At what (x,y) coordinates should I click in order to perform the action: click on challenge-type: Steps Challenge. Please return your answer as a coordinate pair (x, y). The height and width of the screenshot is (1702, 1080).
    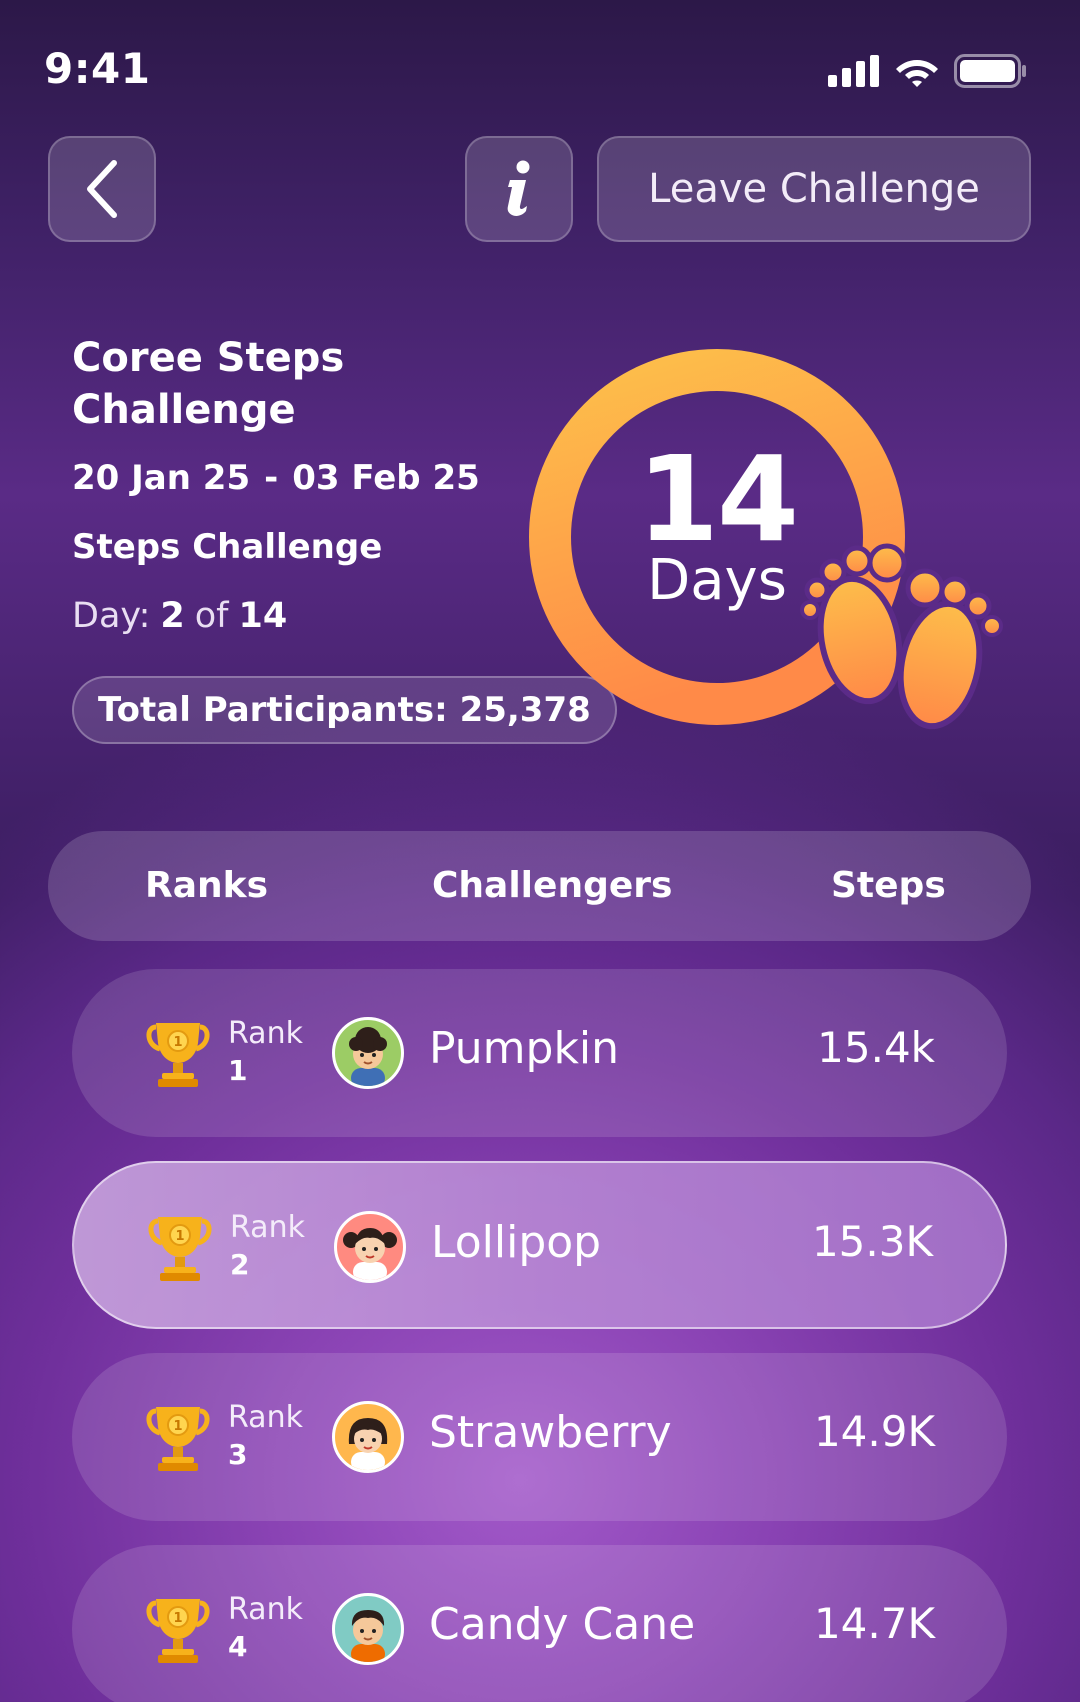
    Looking at the image, I should click on (227, 547).